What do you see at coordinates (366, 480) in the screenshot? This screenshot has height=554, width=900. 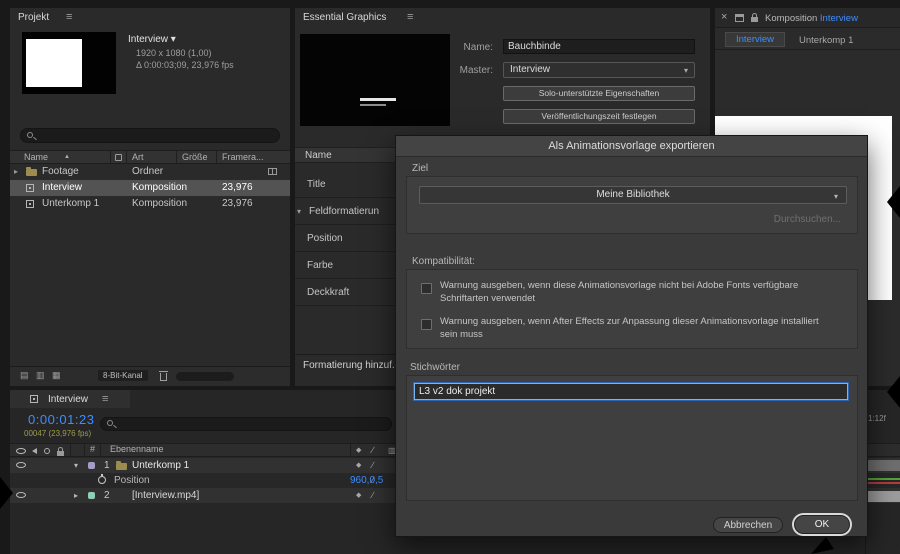 I see `property-value: 960,0,5` at bounding box center [366, 480].